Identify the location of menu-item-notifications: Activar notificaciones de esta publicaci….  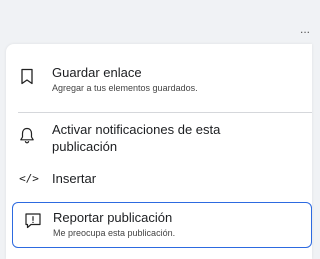
(156, 140).